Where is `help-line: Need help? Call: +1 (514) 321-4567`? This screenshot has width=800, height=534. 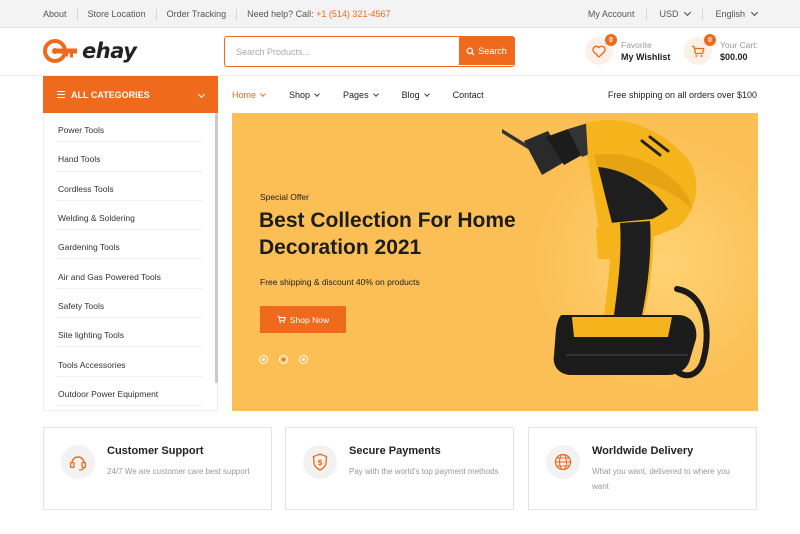 help-line: Need help? Call: +1 (514) 321-4567 is located at coordinates (318, 14).